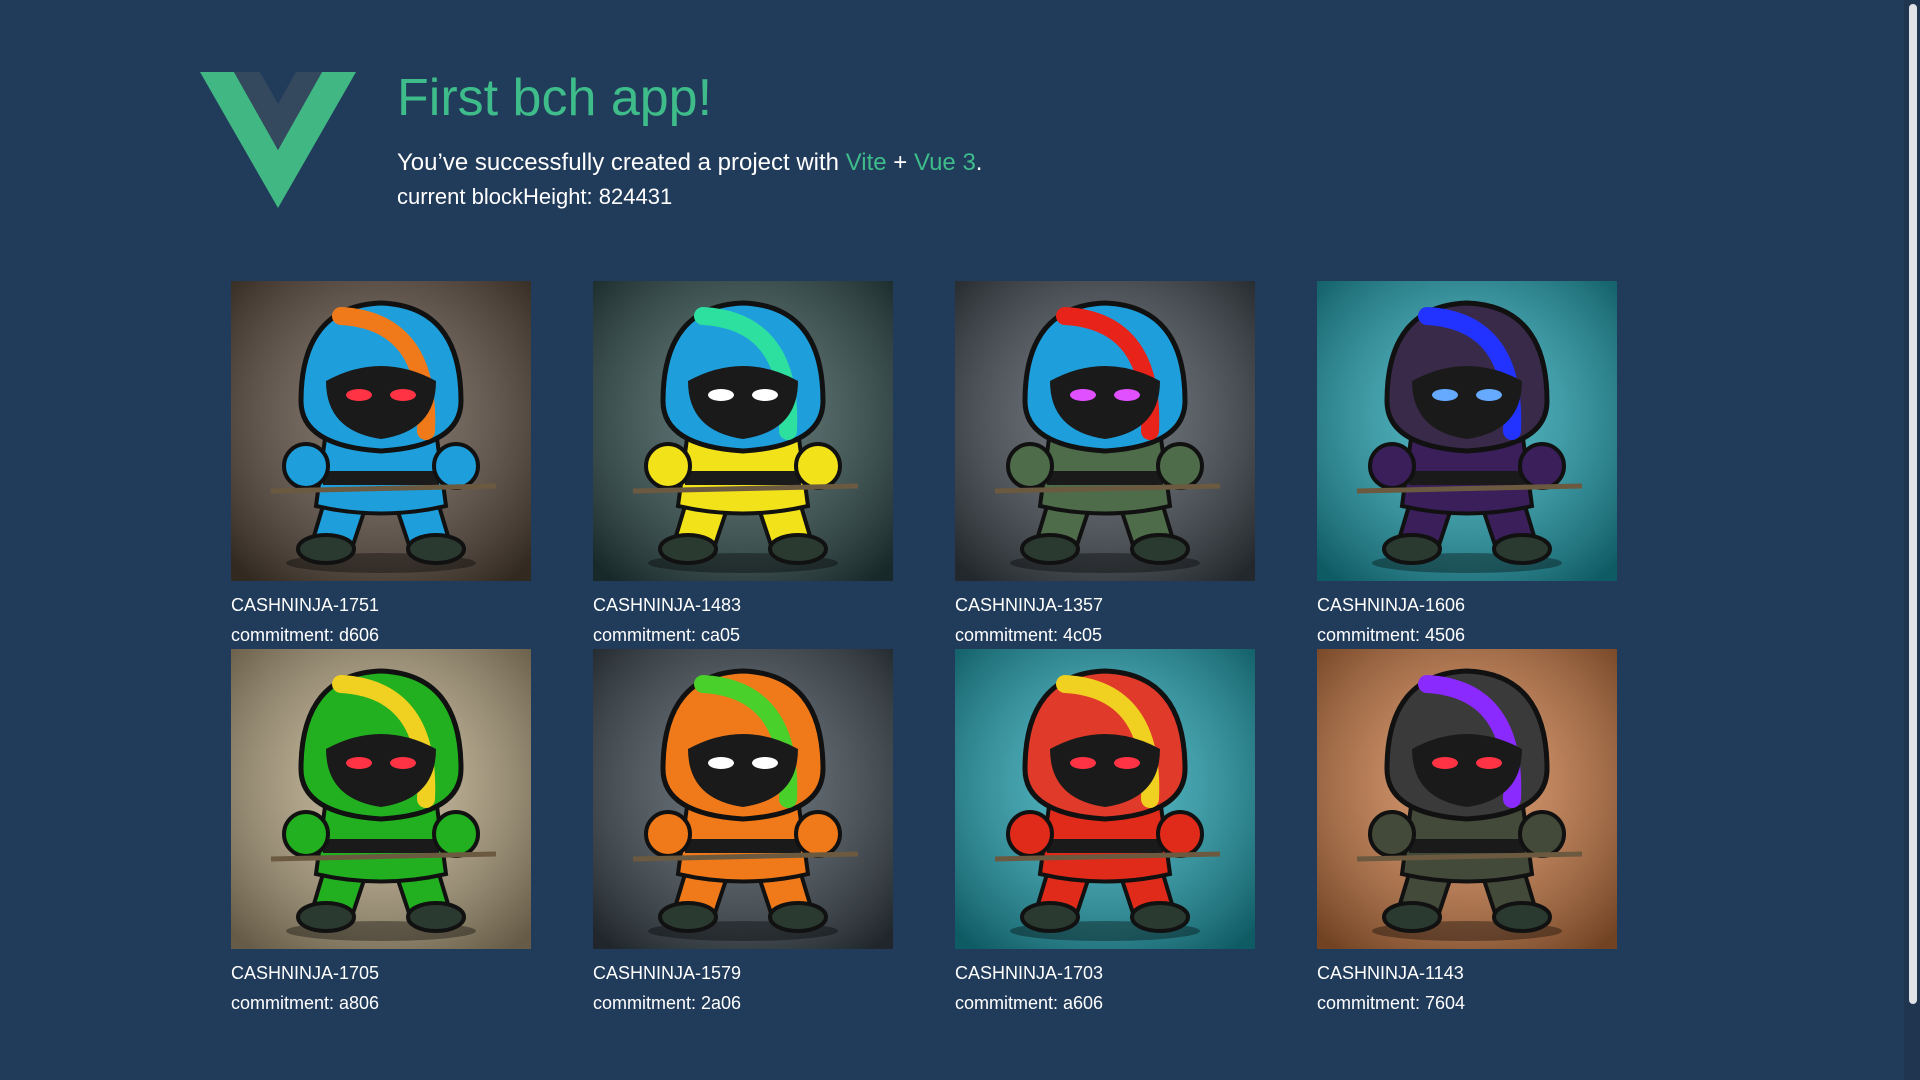  Describe the element at coordinates (305, 973) in the screenshot. I see `nft-name: CASHNINJA-1705` at that location.